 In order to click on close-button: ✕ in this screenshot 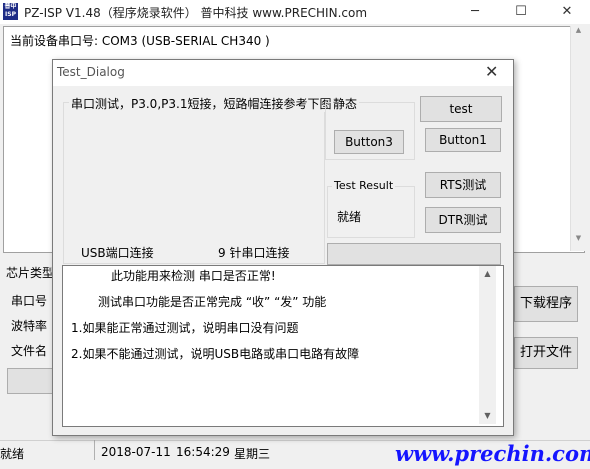, I will do `click(567, 12)`.